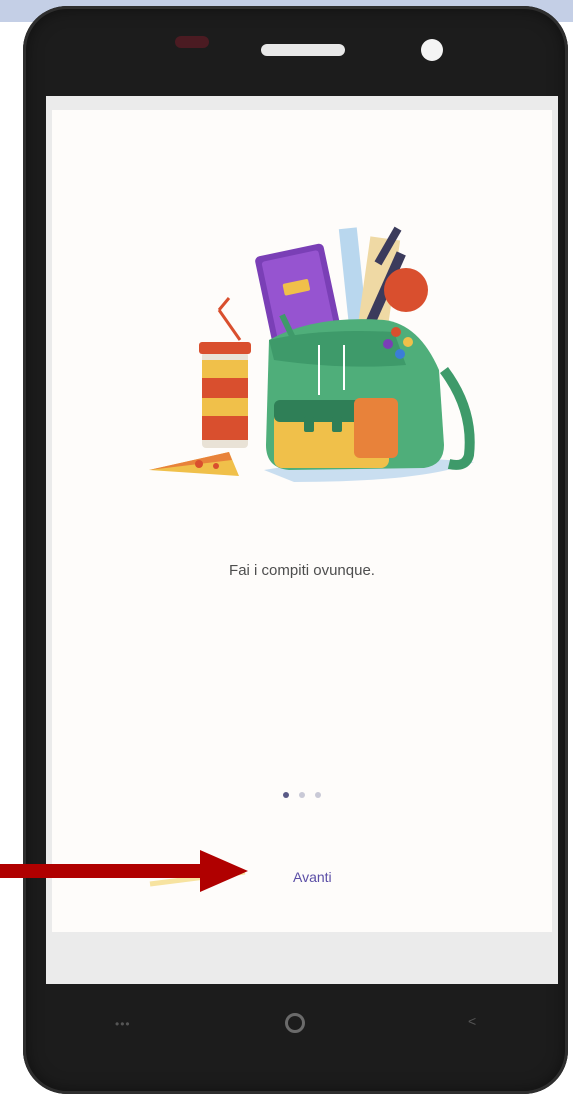  Describe the element at coordinates (286, 795) in the screenshot. I see `page-dot-active` at that location.